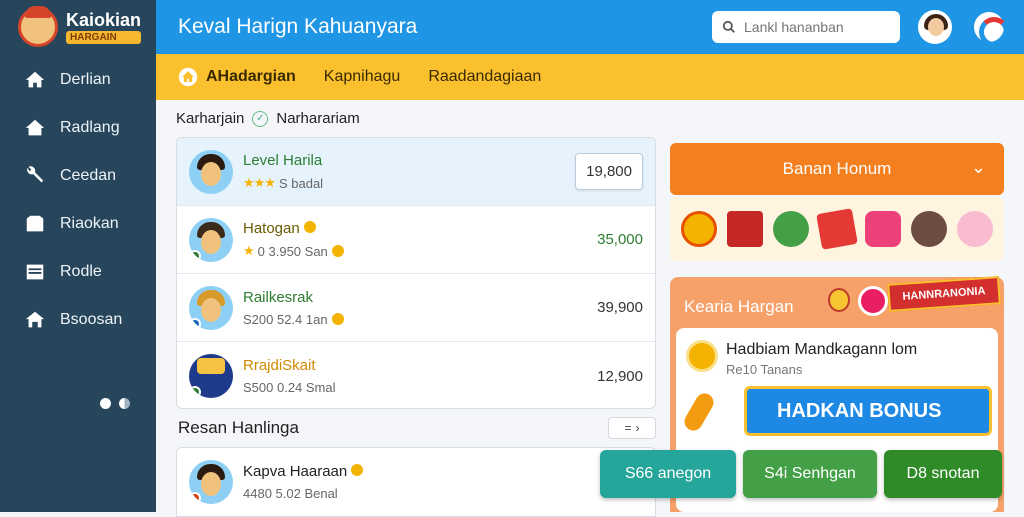  What do you see at coordinates (279, 365) in the screenshot?
I see `item-name: RrajdiSkait` at bounding box center [279, 365].